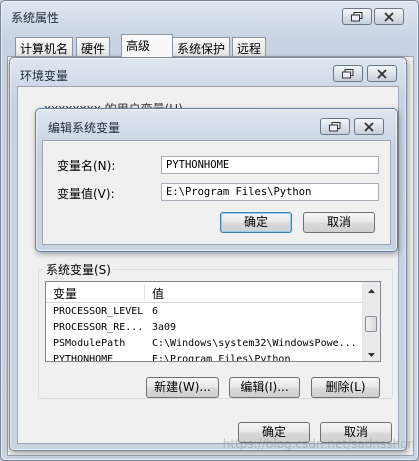 The image size is (419, 461). I want to click on variable-value-input: E:\Program Files\Python, so click(270, 192).